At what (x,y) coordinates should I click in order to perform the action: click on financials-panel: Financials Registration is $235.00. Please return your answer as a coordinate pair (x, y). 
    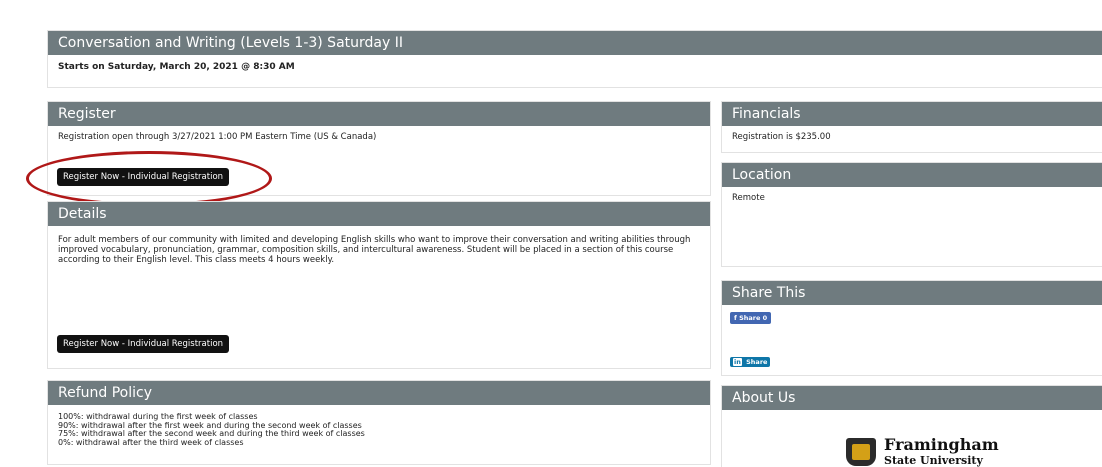
    Looking at the image, I should click on (911, 127).